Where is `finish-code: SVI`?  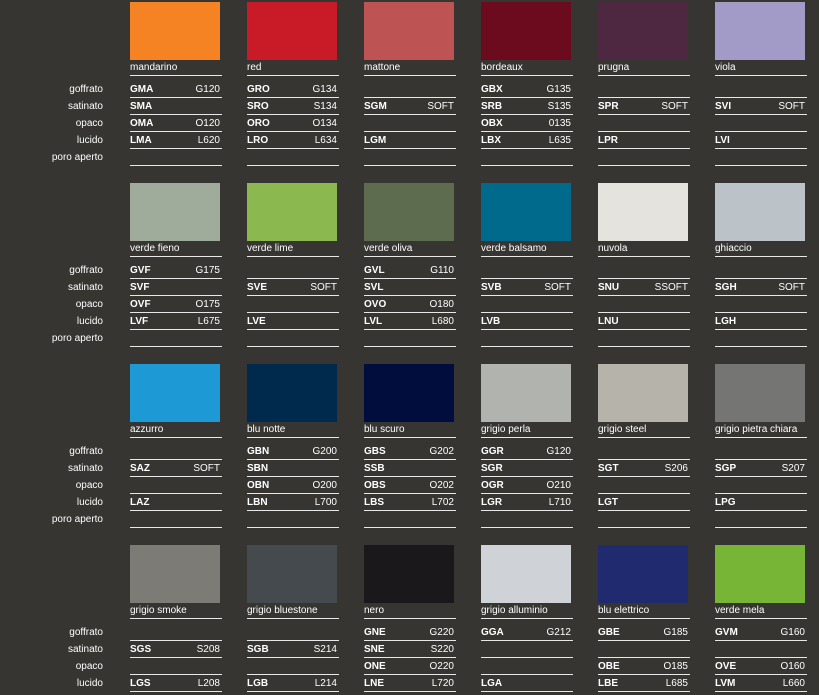
finish-code: SVI is located at coordinates (723, 106).